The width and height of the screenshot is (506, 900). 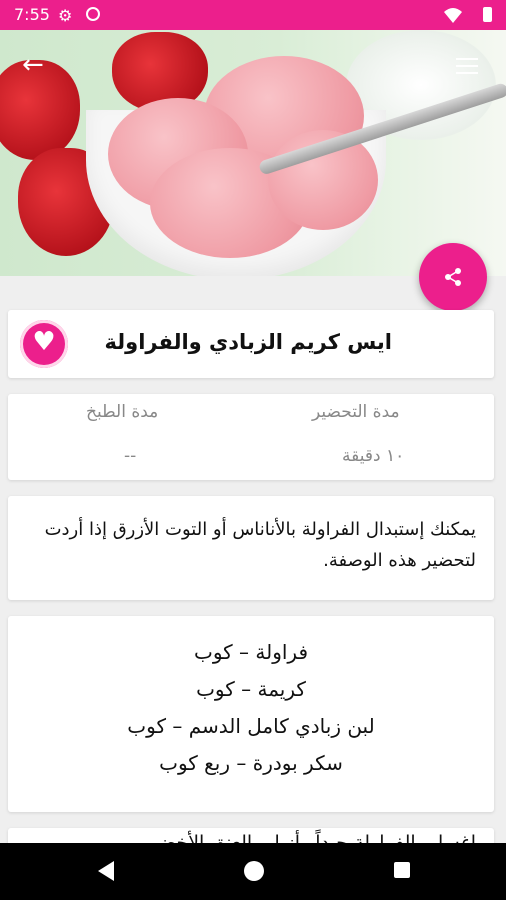 What do you see at coordinates (356, 412) in the screenshot?
I see `prep-time-label: مدة التحضير` at bounding box center [356, 412].